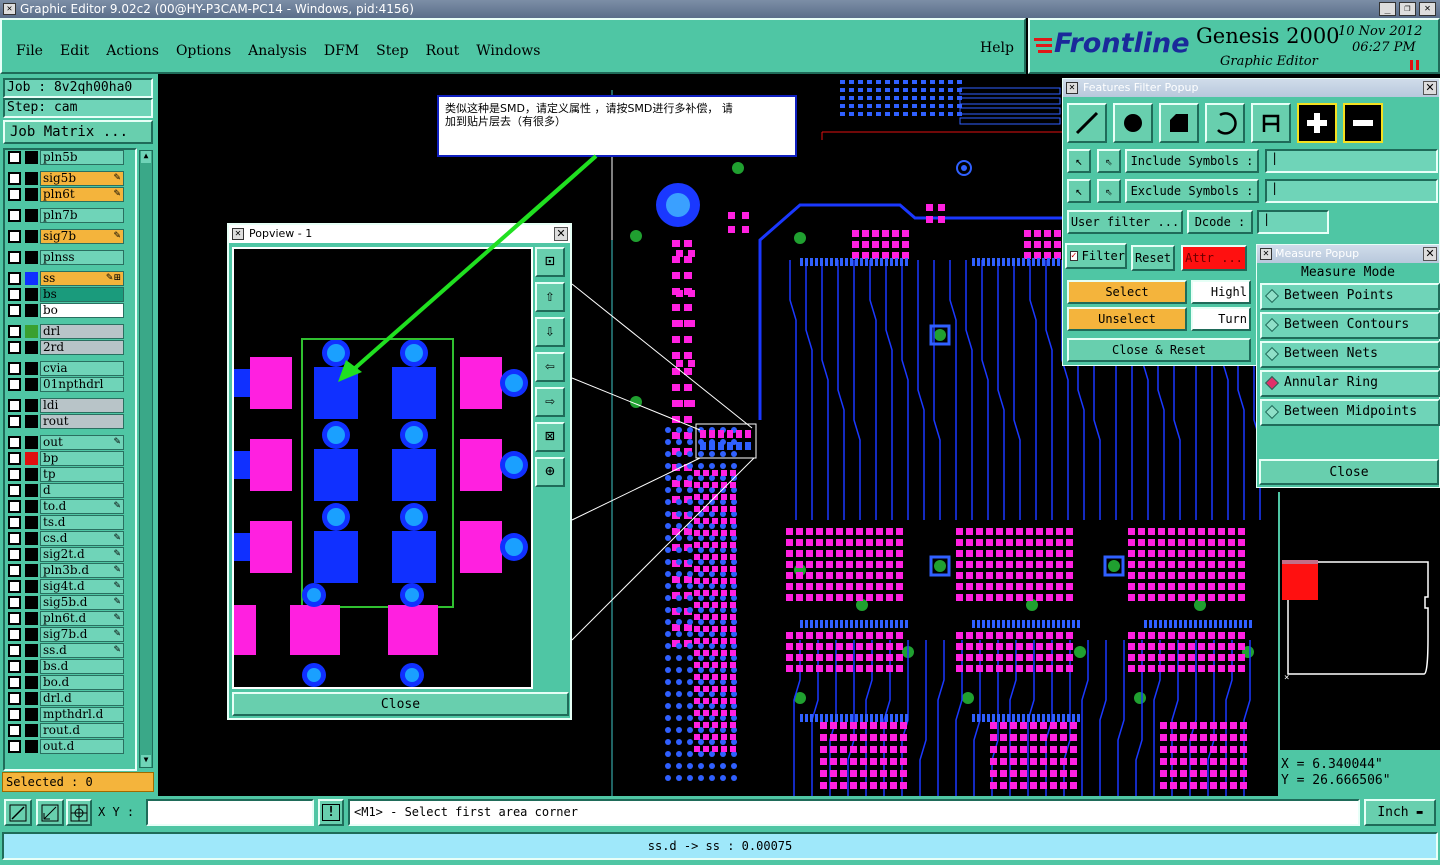  What do you see at coordinates (132, 51) in the screenshot?
I see `menu-actions: Actions` at bounding box center [132, 51].